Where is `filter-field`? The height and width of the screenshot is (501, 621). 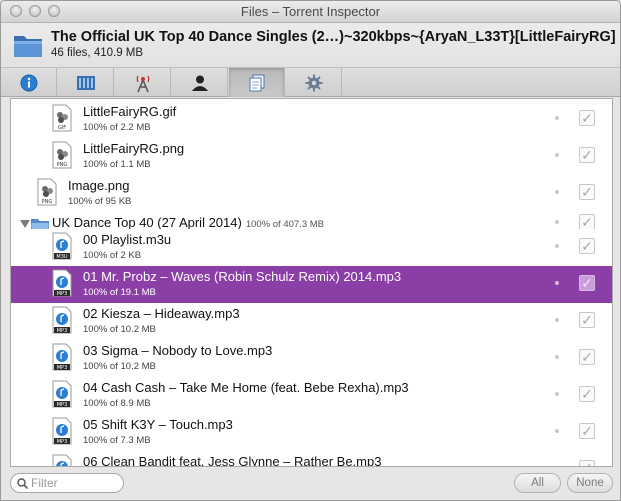
filter-field is located at coordinates (67, 483).